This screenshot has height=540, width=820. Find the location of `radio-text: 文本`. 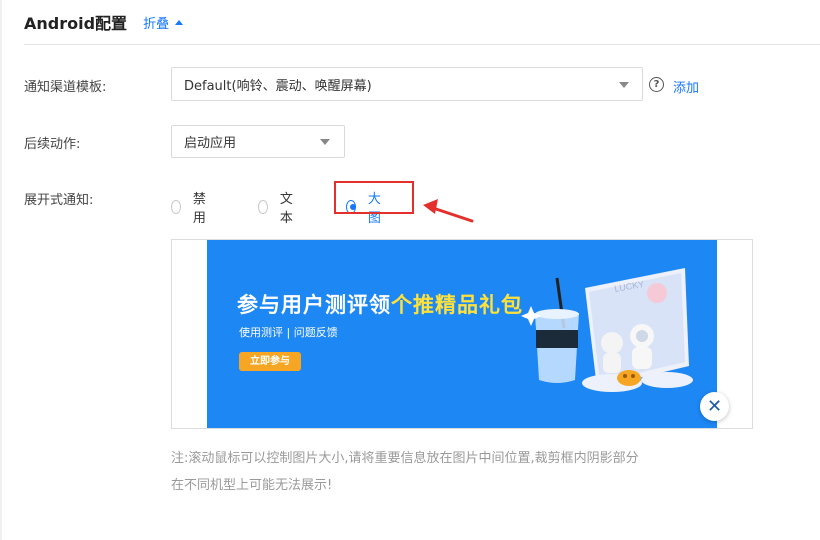

radio-text: 文本 is located at coordinates (277, 207).